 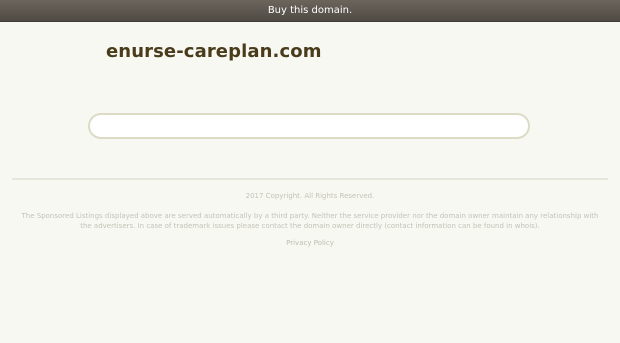 What do you see at coordinates (309, 126) in the screenshot?
I see `search-input` at bounding box center [309, 126].